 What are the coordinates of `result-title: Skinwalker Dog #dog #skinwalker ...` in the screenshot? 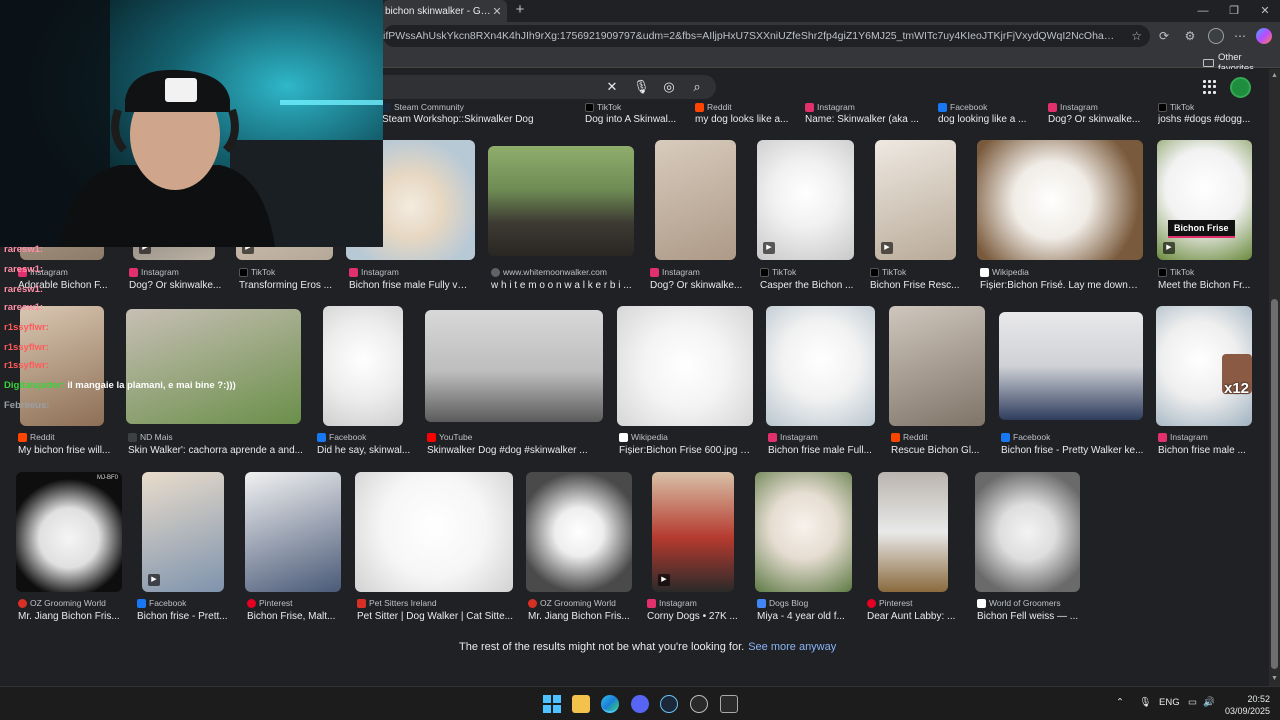 It's located at (516, 450).